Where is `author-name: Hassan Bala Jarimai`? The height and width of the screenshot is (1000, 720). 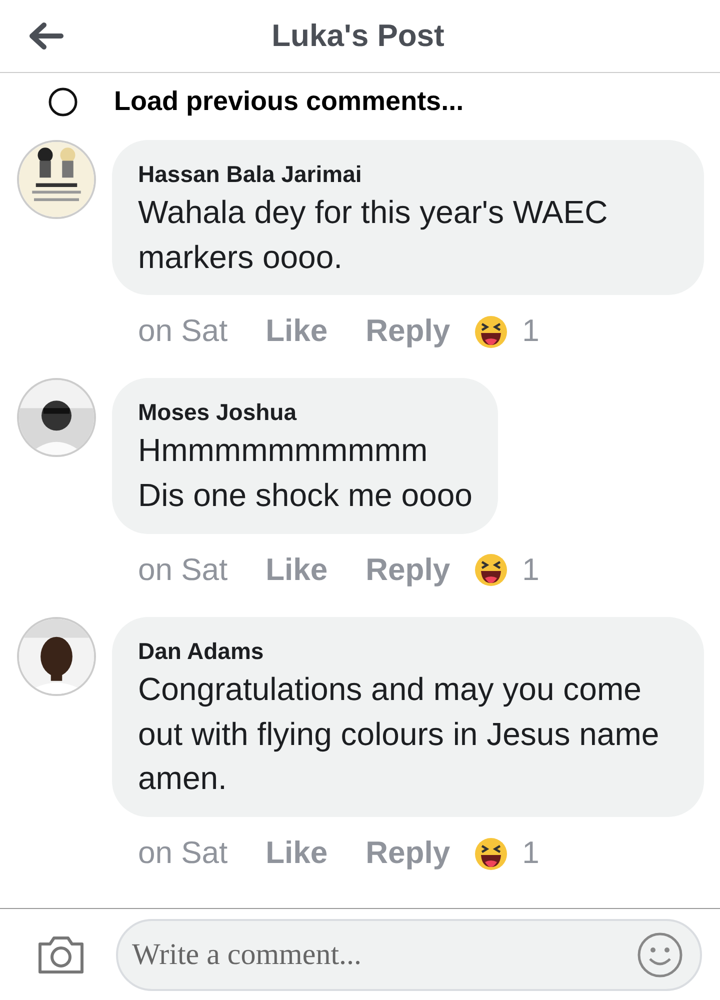 author-name: Hassan Bala Jarimai is located at coordinates (408, 175).